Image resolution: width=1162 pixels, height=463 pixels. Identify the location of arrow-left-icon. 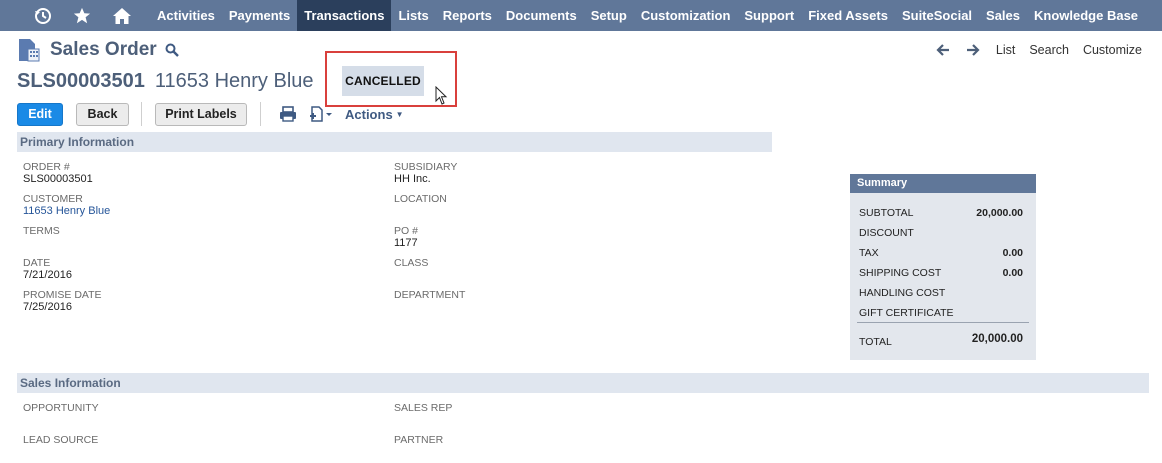
(943, 50).